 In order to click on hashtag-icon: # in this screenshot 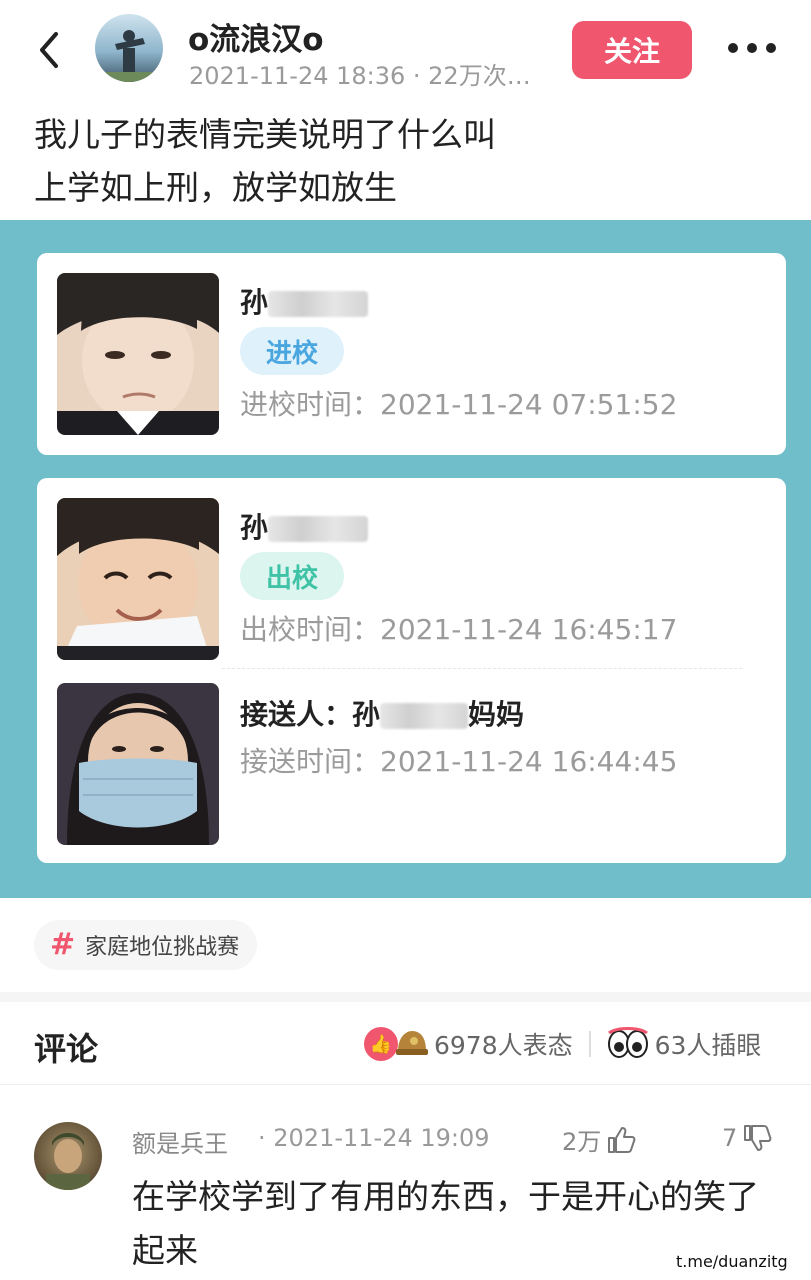, I will do `click(63, 944)`.